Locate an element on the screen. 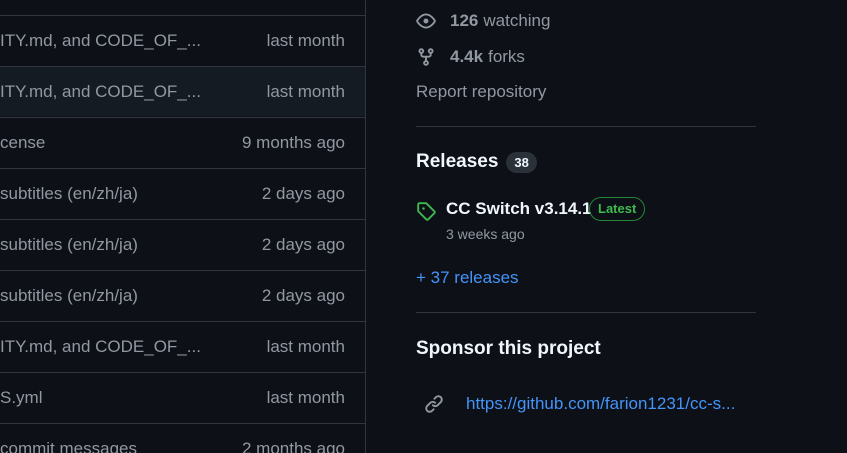  fork-icon is located at coordinates (426, 57).